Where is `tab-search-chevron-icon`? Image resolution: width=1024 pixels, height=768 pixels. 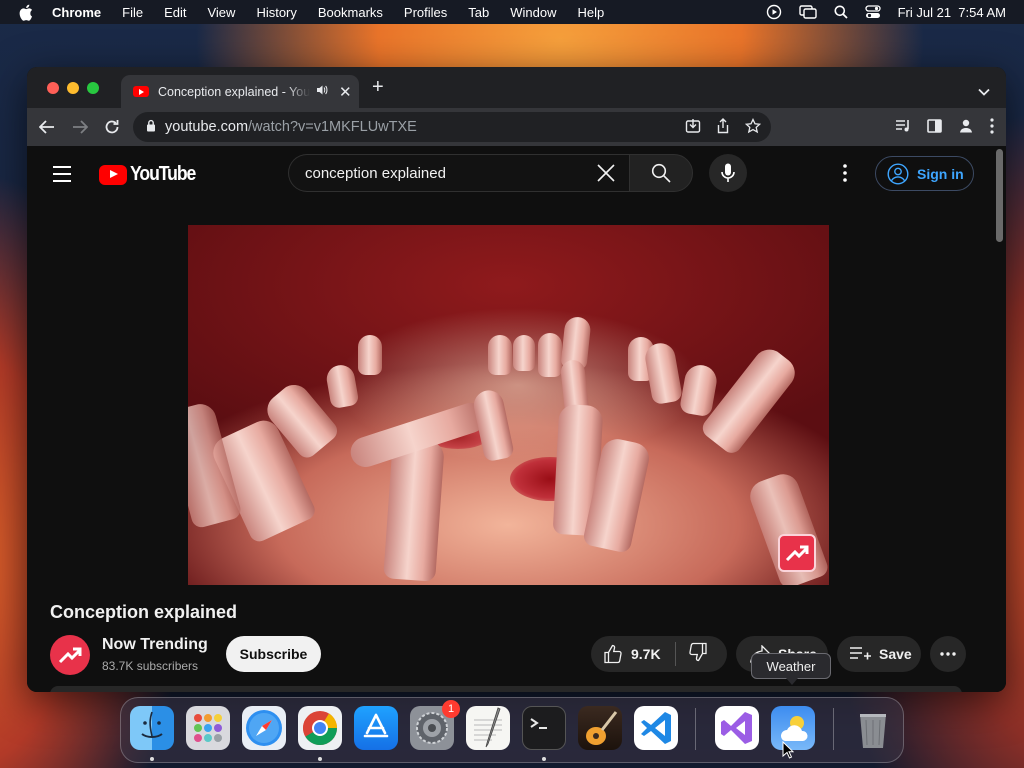
tab-search-chevron-icon is located at coordinates (984, 92).